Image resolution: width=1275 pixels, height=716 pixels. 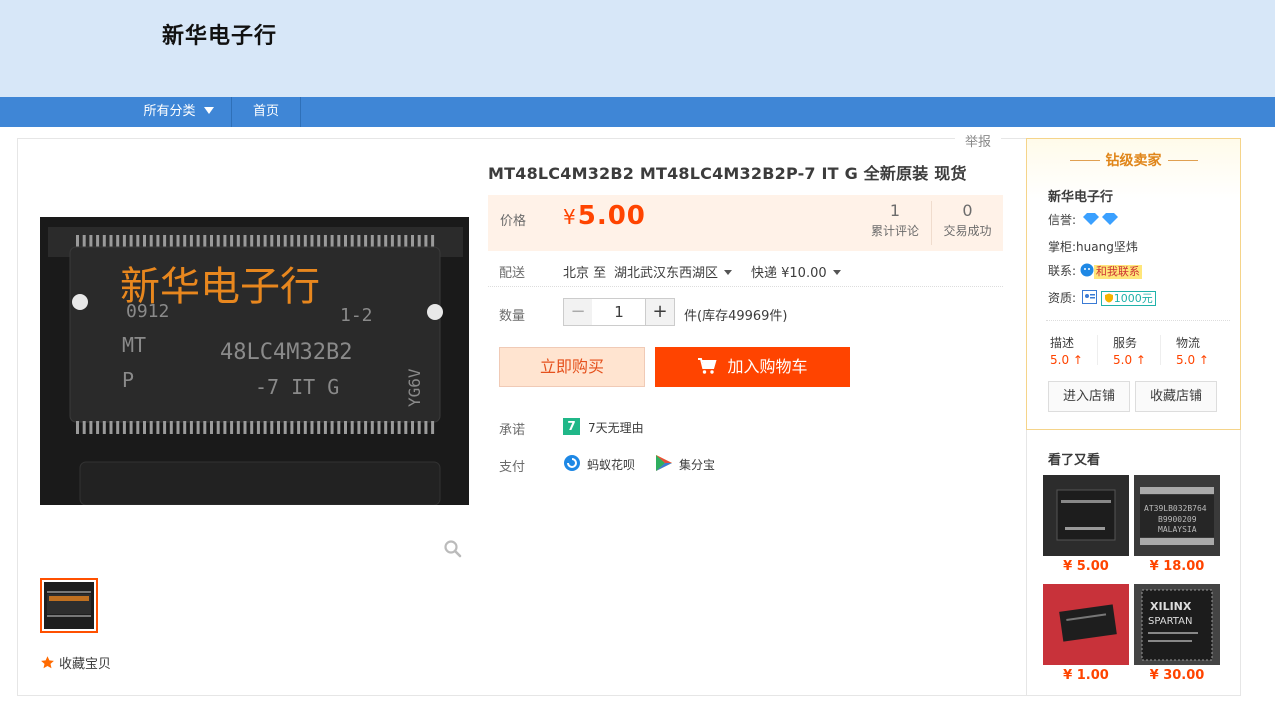 What do you see at coordinates (894, 231) in the screenshot?
I see `stat-label: 累计评论` at bounding box center [894, 231].